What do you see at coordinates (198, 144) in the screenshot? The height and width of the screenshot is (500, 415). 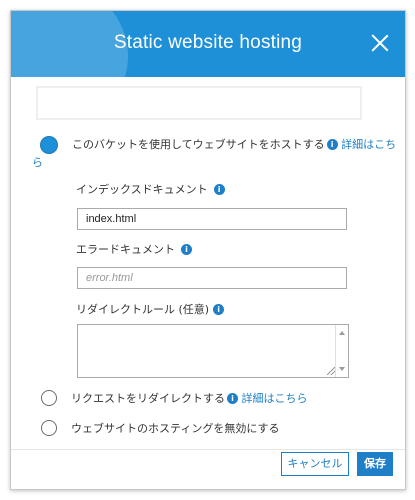 I see `option-host-website-label: このバケットを使用してウェブサイトをホストする` at bounding box center [198, 144].